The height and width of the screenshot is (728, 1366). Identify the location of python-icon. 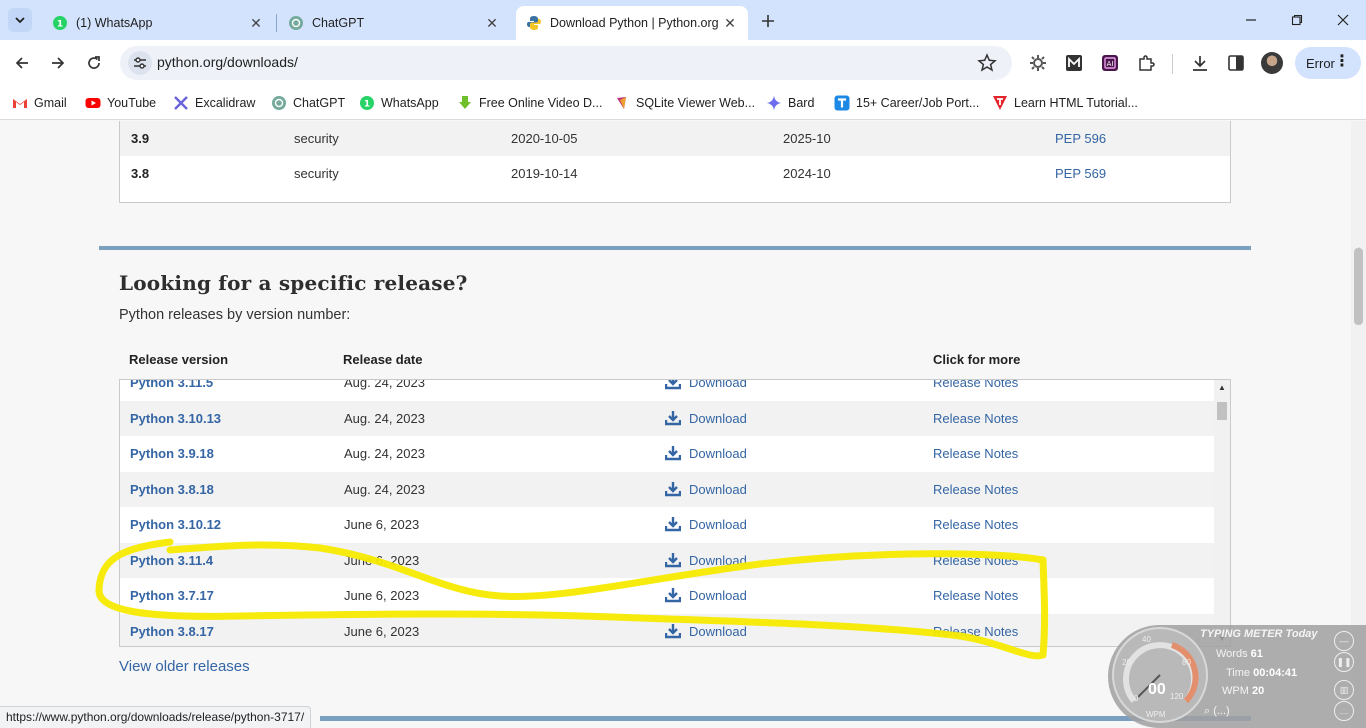
(534, 23).